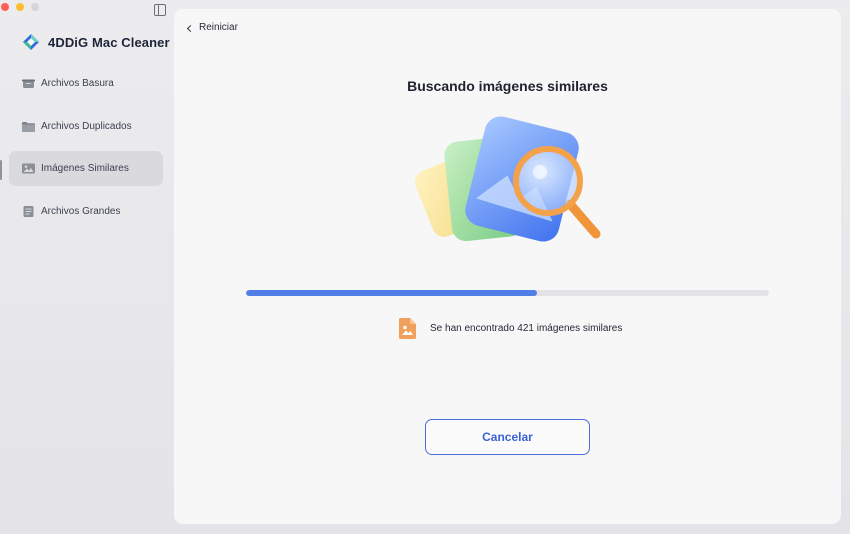  What do you see at coordinates (218, 27) in the screenshot?
I see `back-label: Reiniciar` at bounding box center [218, 27].